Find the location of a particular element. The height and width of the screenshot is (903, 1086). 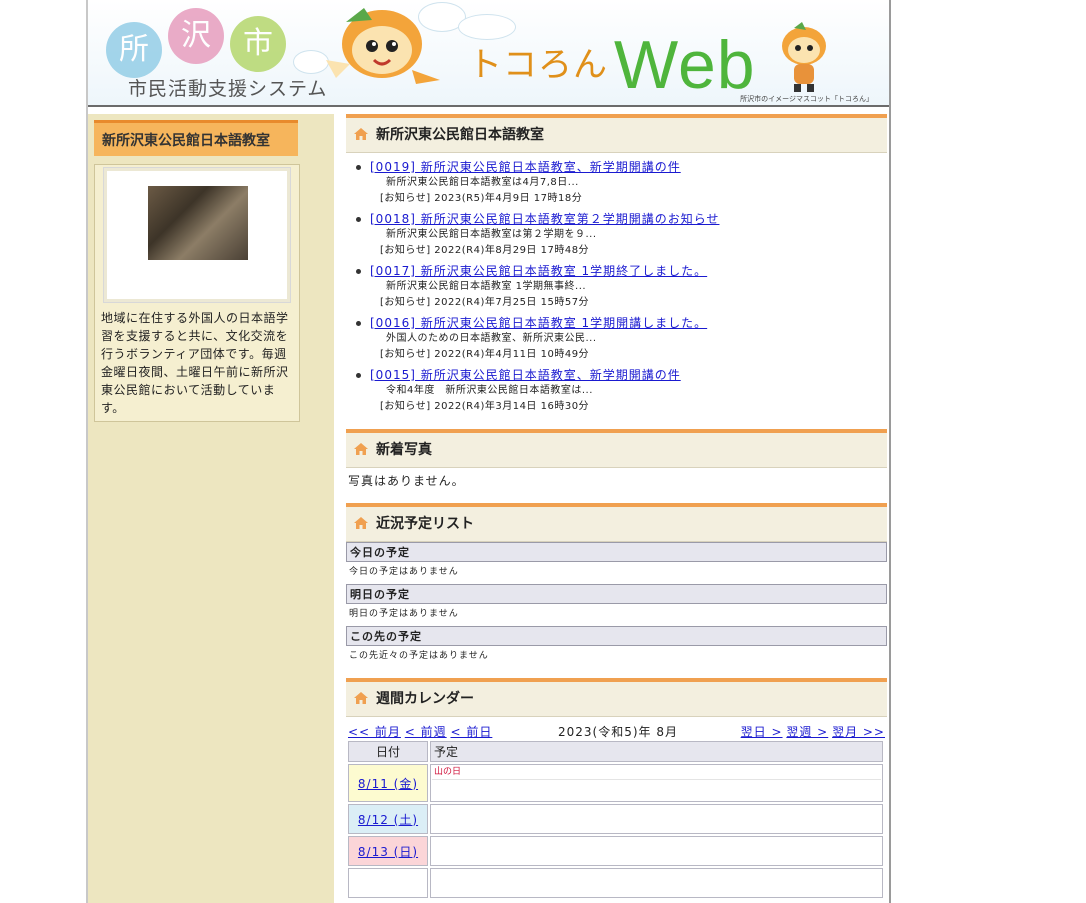

news-meta: [お知らせ] 2022(R4)年8月29日 17時48分 is located at coordinates (485, 250).